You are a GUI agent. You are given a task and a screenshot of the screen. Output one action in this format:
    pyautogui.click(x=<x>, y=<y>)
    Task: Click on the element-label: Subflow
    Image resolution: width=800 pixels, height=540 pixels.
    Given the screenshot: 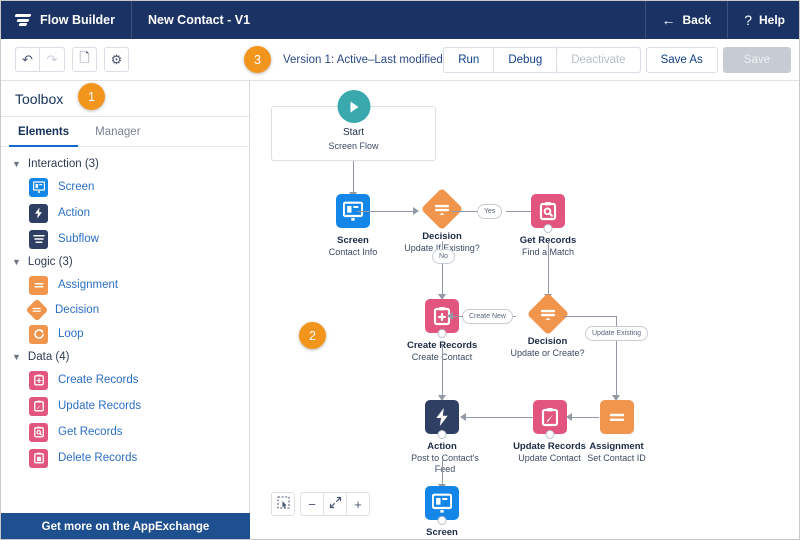 What is the action you would take?
    pyautogui.click(x=78, y=239)
    